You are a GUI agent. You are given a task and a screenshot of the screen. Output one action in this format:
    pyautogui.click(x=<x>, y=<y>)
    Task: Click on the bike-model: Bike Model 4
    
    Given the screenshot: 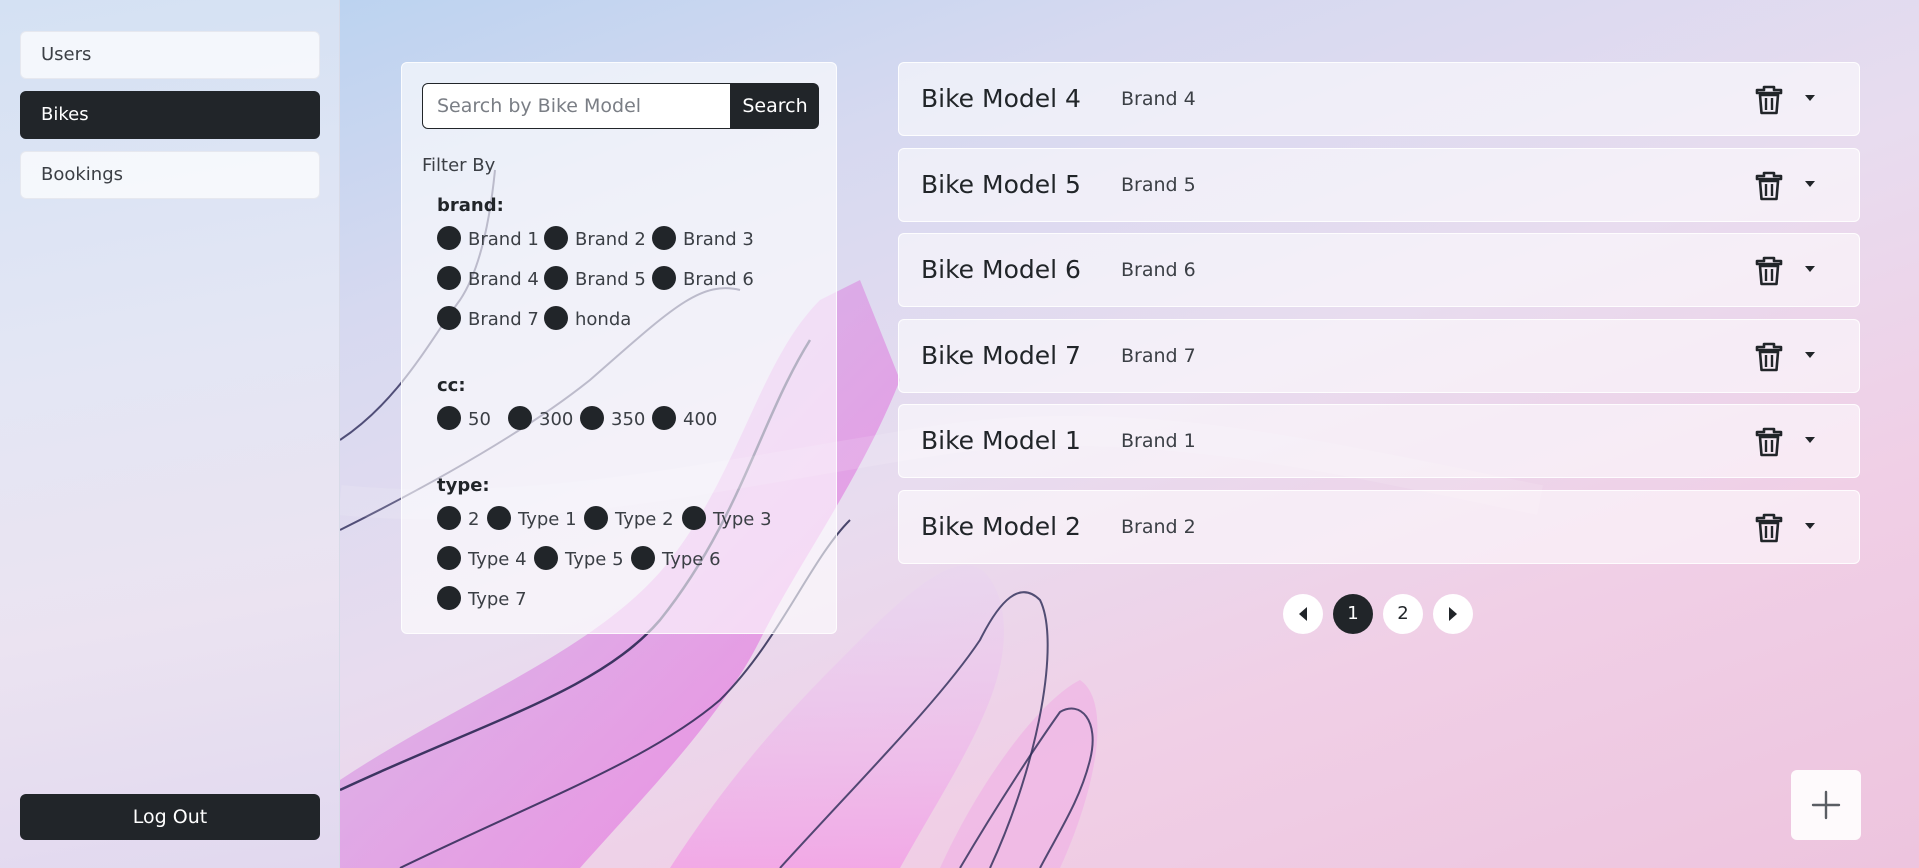 What is the action you would take?
    pyautogui.click(x=1001, y=98)
    